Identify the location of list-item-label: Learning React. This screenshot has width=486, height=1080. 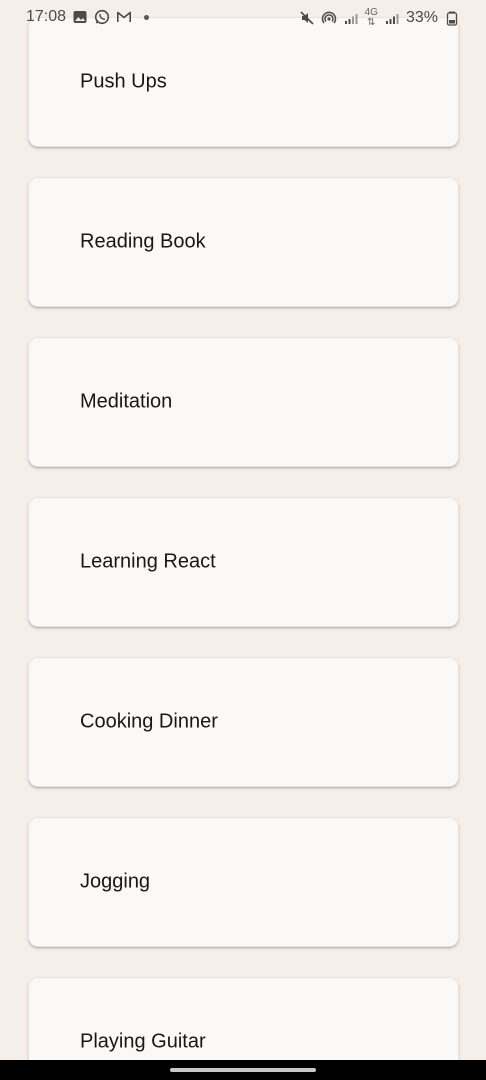
(148, 561).